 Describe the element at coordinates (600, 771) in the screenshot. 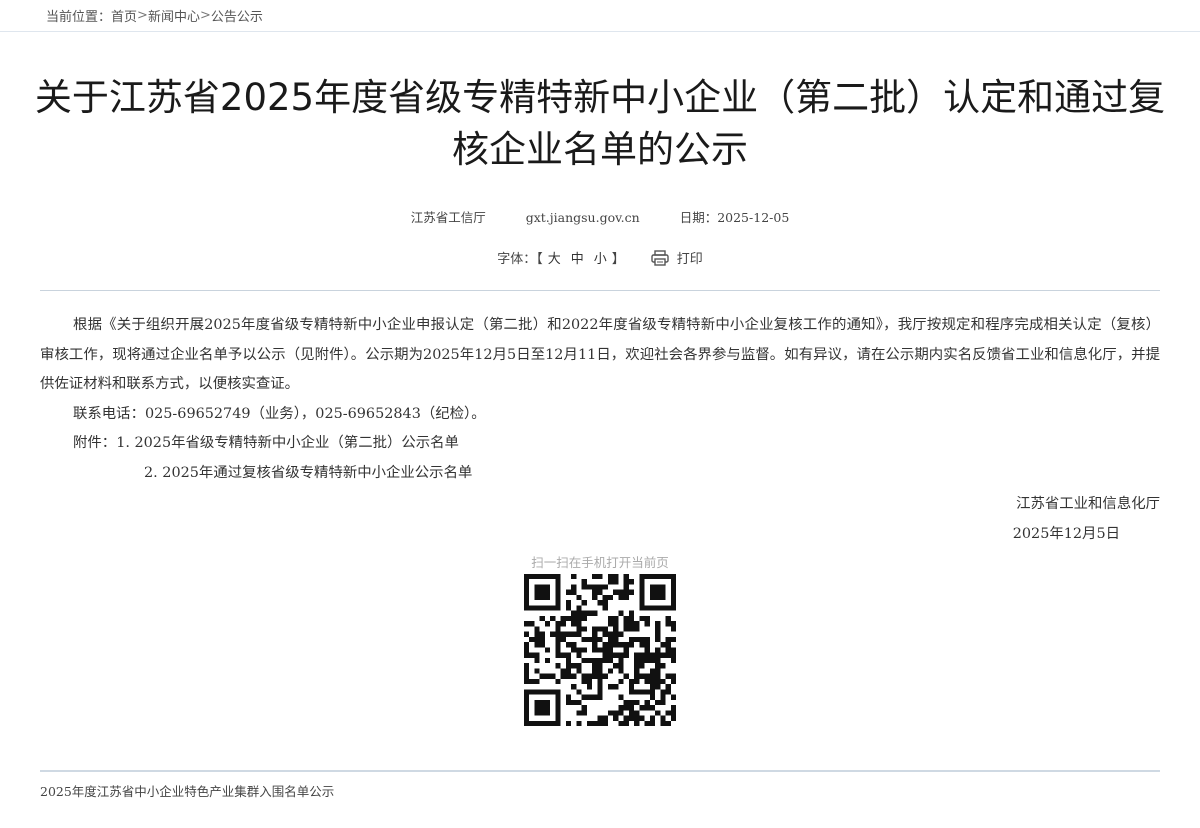

I see `footer-divider` at that location.